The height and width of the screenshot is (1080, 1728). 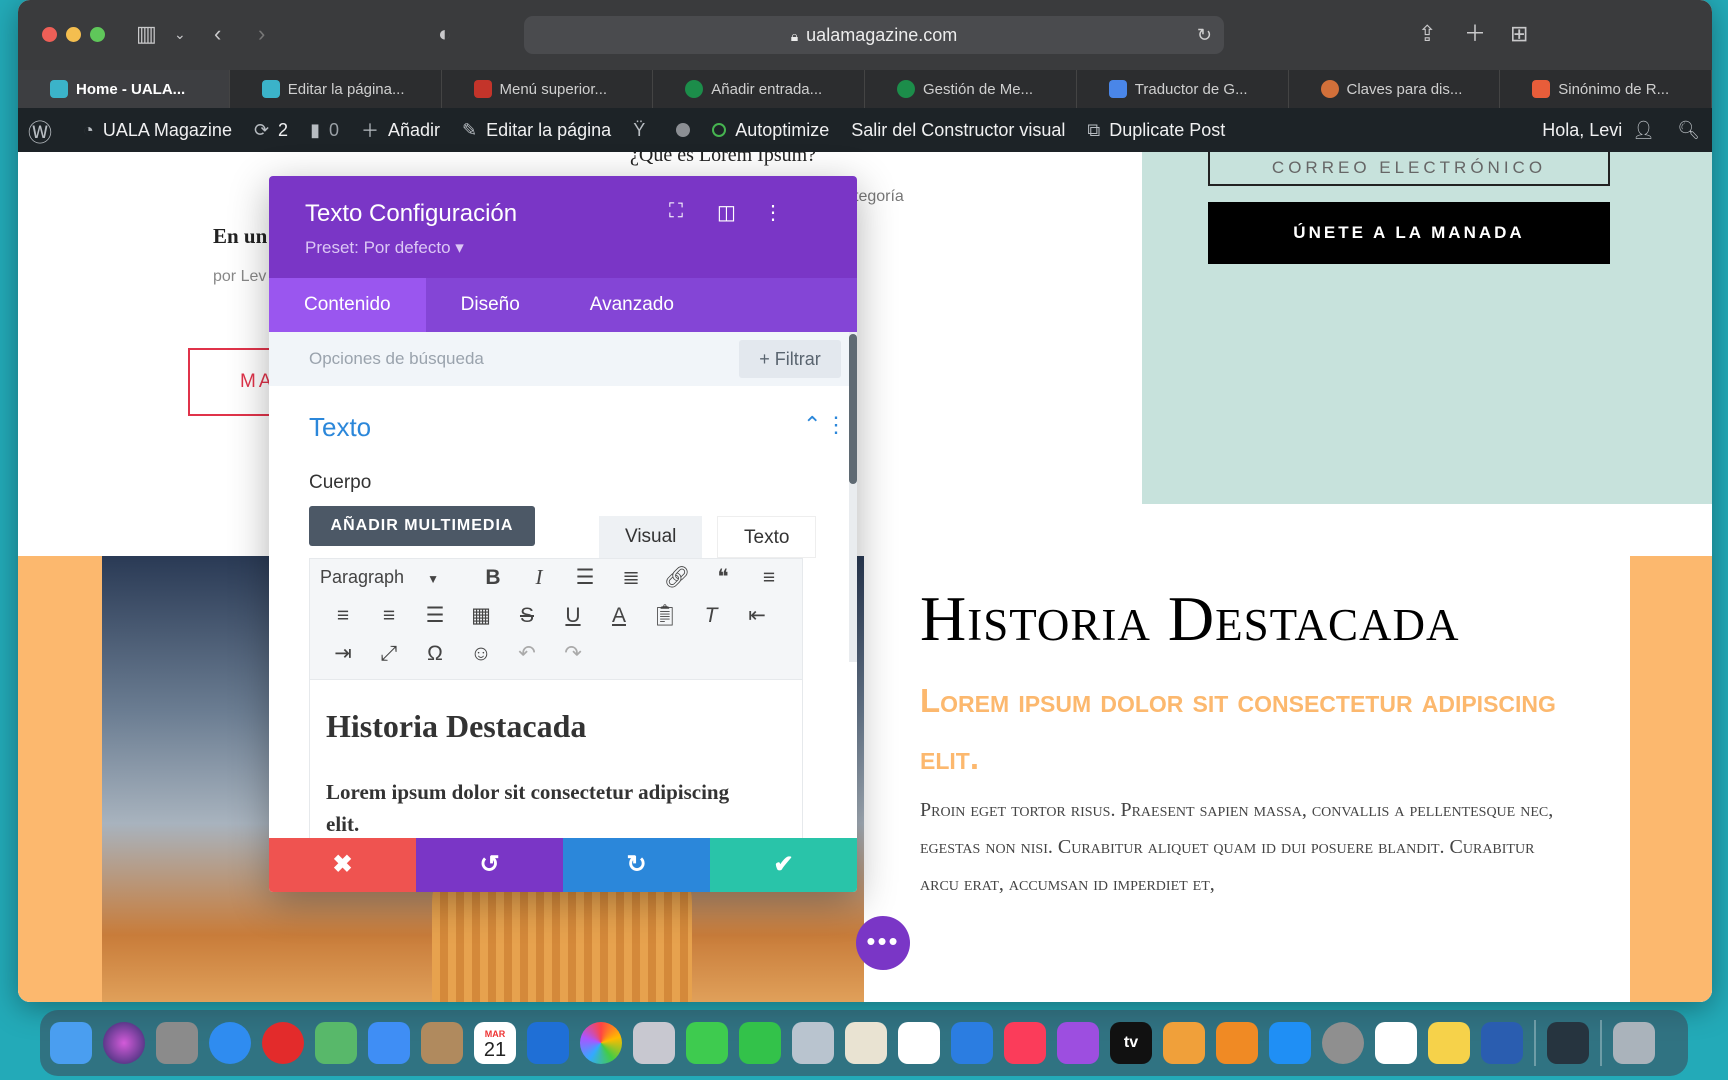 I want to click on shield-icon: ◐, so click(x=444, y=34).